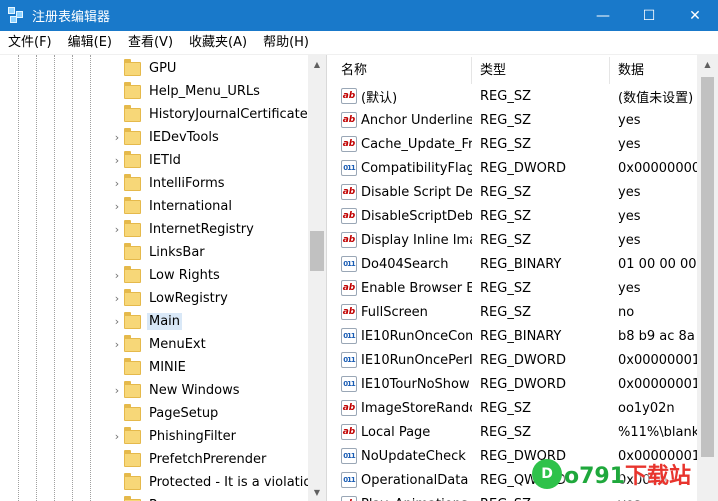 The height and width of the screenshot is (501, 718). I want to click on regedit-app-icon, so click(17, 15).